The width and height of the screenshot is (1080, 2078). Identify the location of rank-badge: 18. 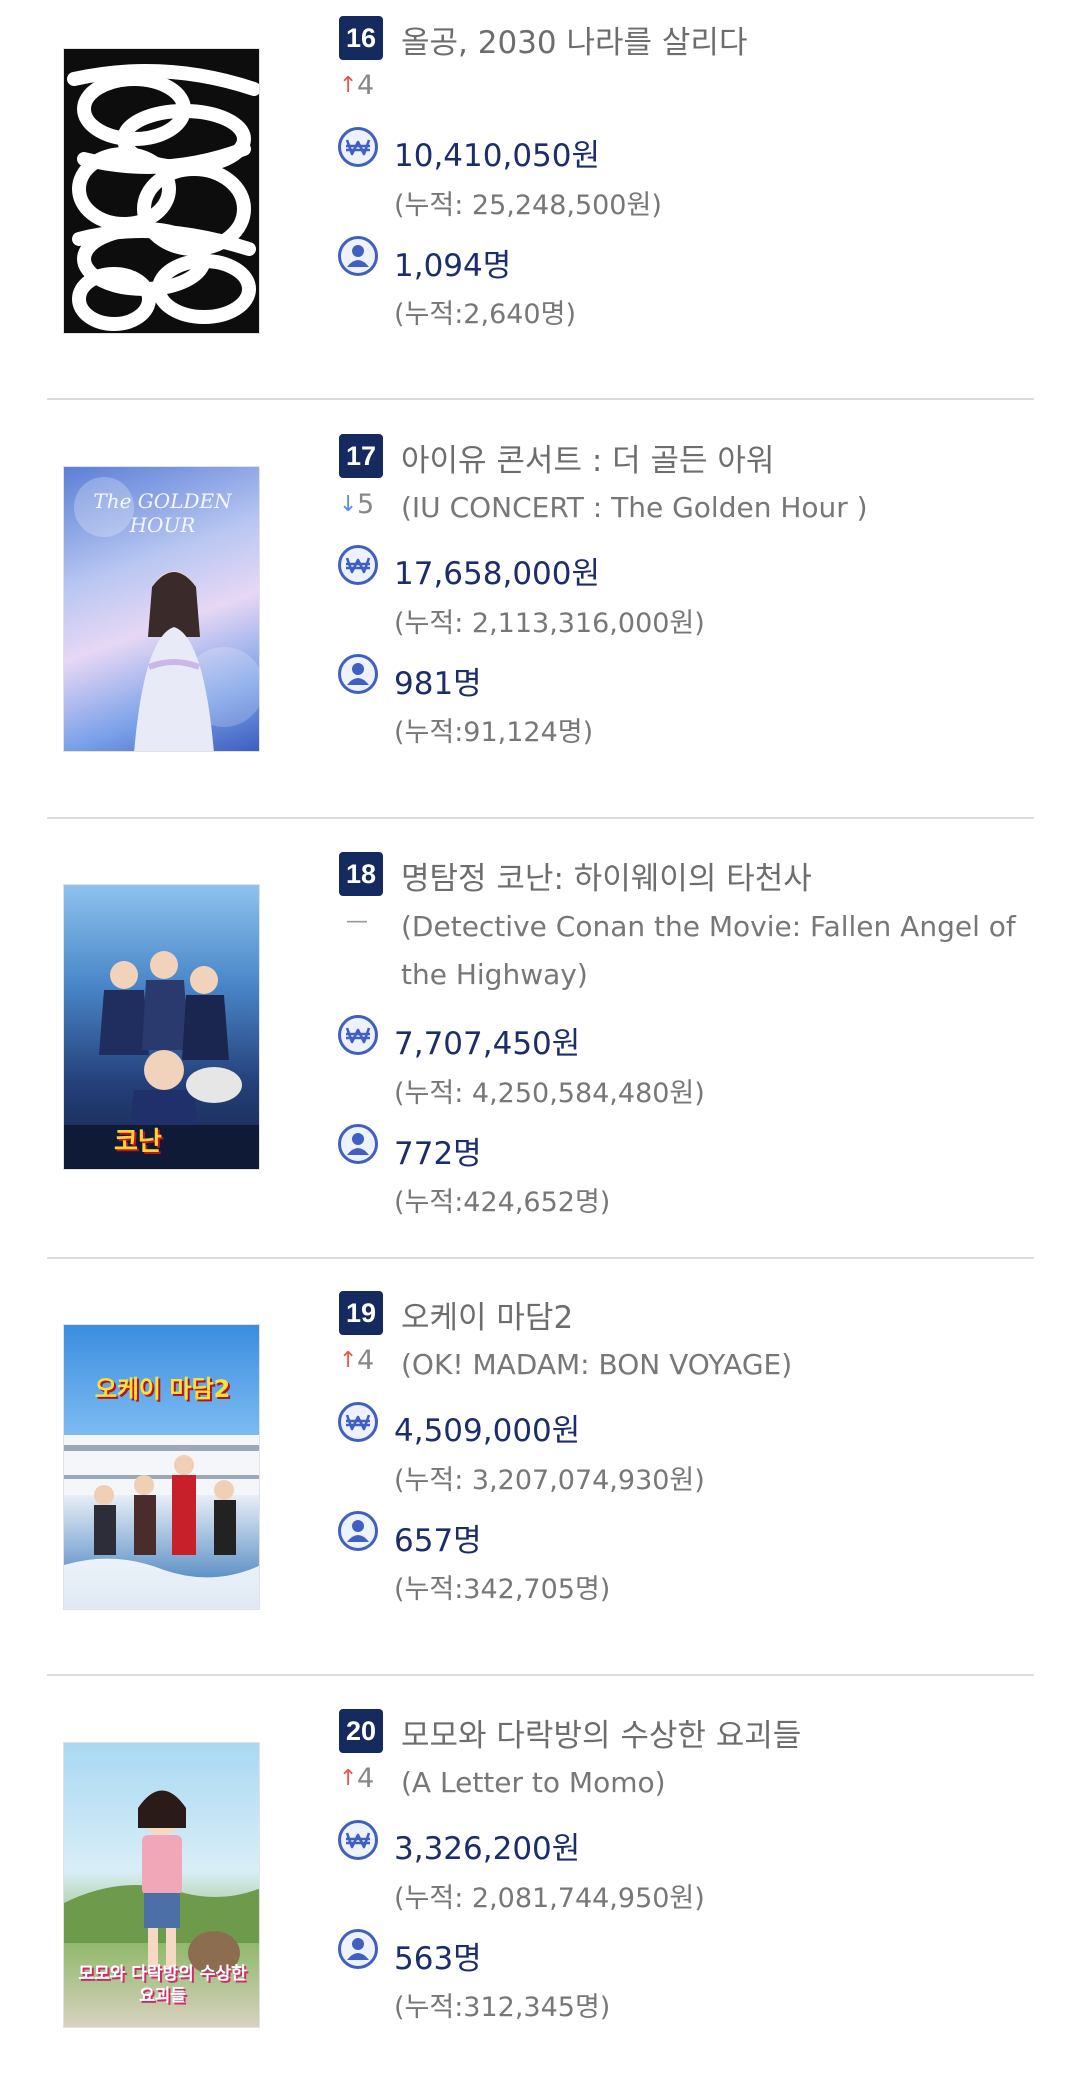
(361, 874).